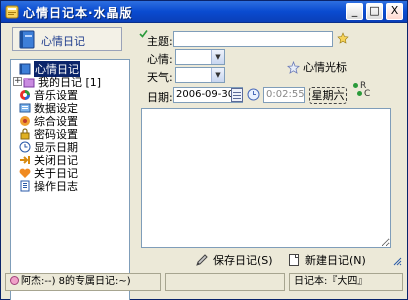  I want to click on radio-c: C, so click(372, 95).